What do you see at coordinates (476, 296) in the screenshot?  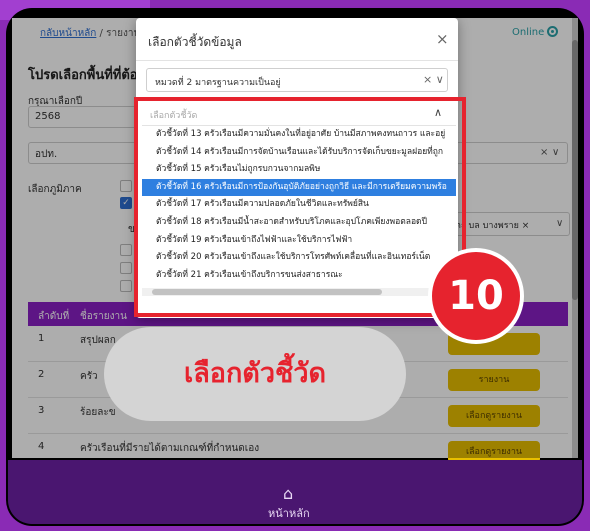 I see `step-number-badge: 10` at bounding box center [476, 296].